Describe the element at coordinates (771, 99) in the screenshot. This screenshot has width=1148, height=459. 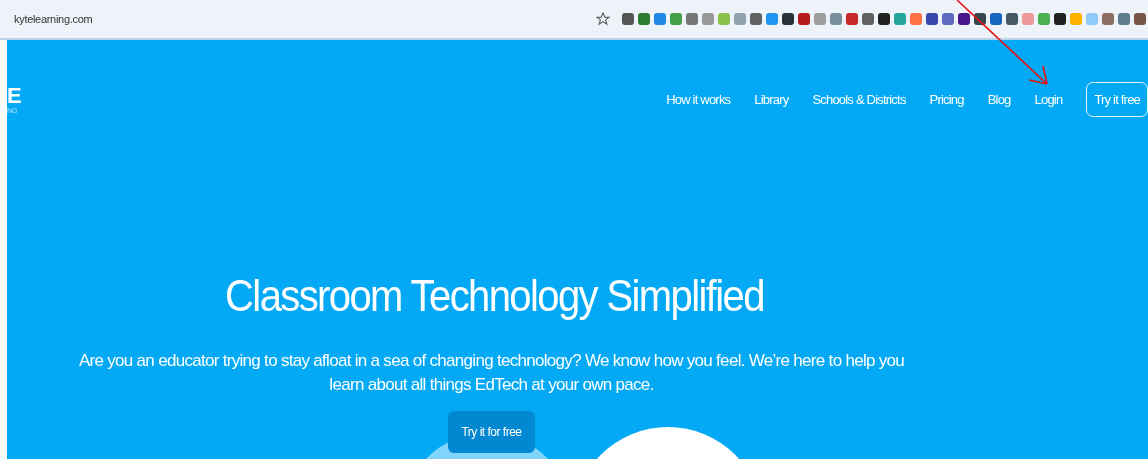
I see `nav-link: Library` at that location.